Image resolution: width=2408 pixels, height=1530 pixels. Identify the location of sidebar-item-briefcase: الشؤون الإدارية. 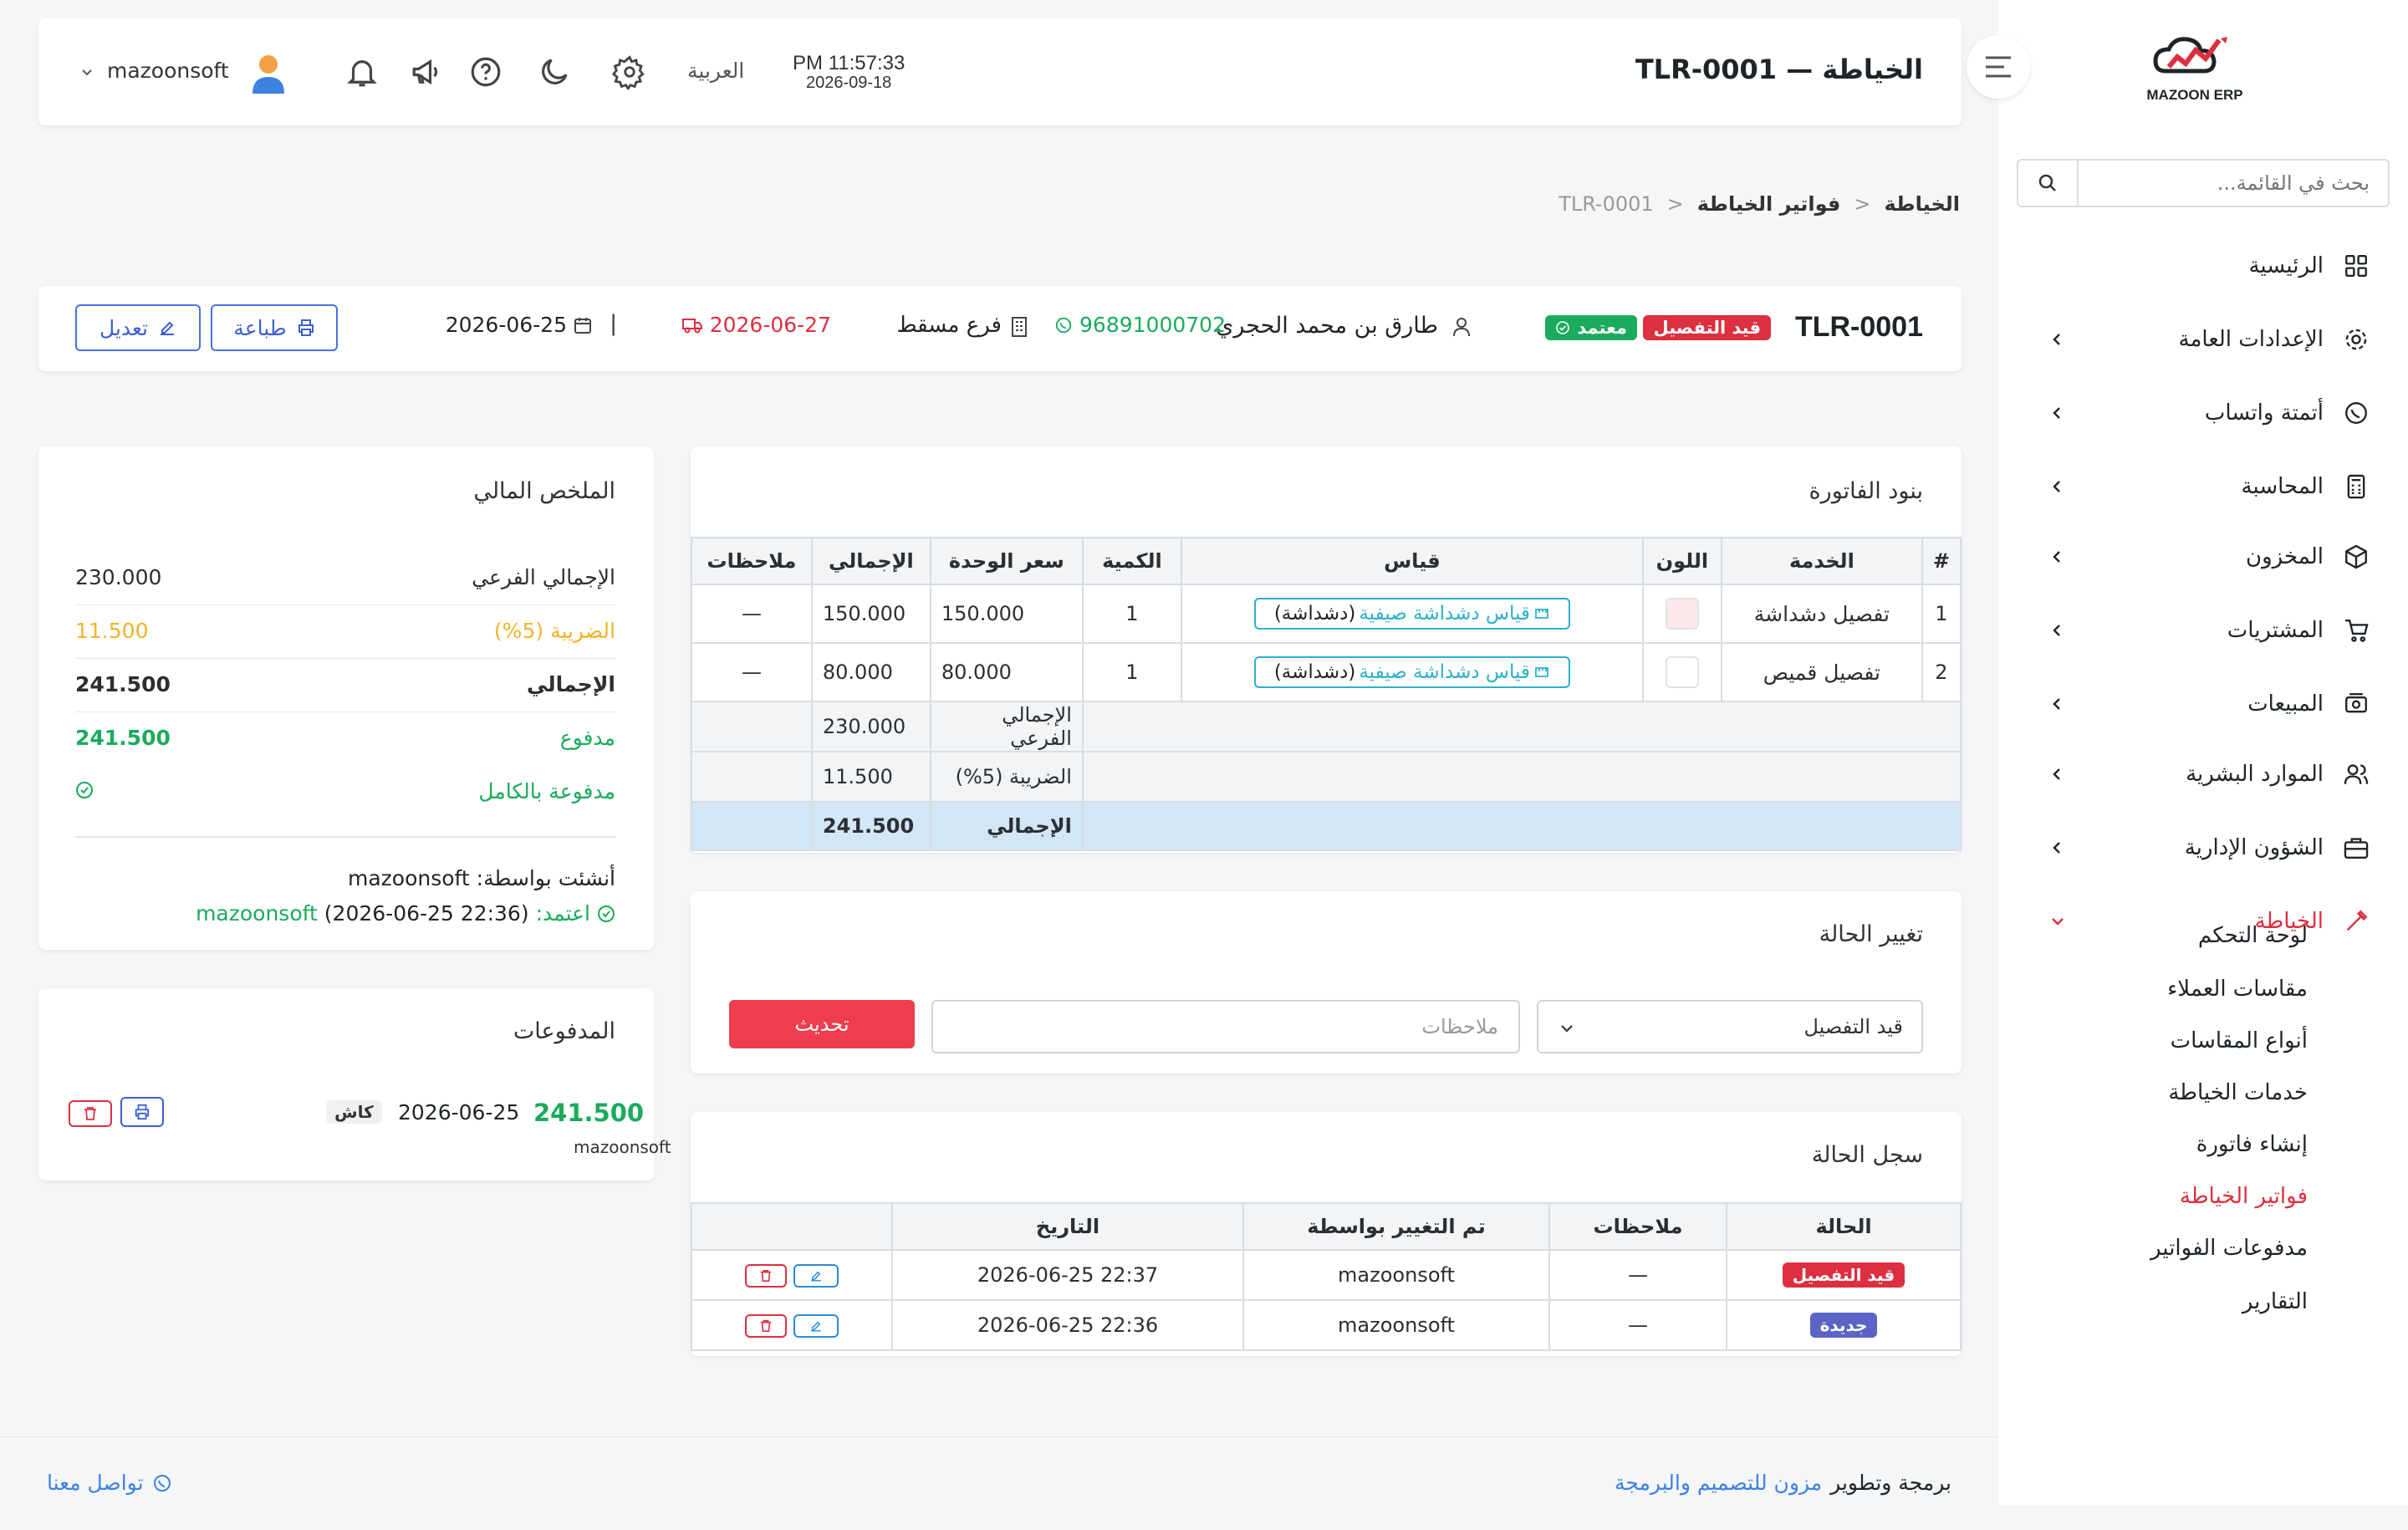
(2203, 848).